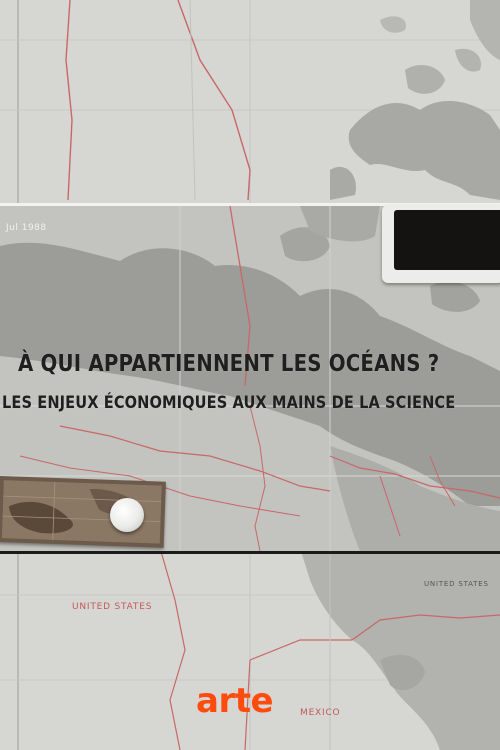 The image size is (500, 750). Describe the element at coordinates (320, 713) in the screenshot. I see `map-label-mexico: MEXICO` at that location.